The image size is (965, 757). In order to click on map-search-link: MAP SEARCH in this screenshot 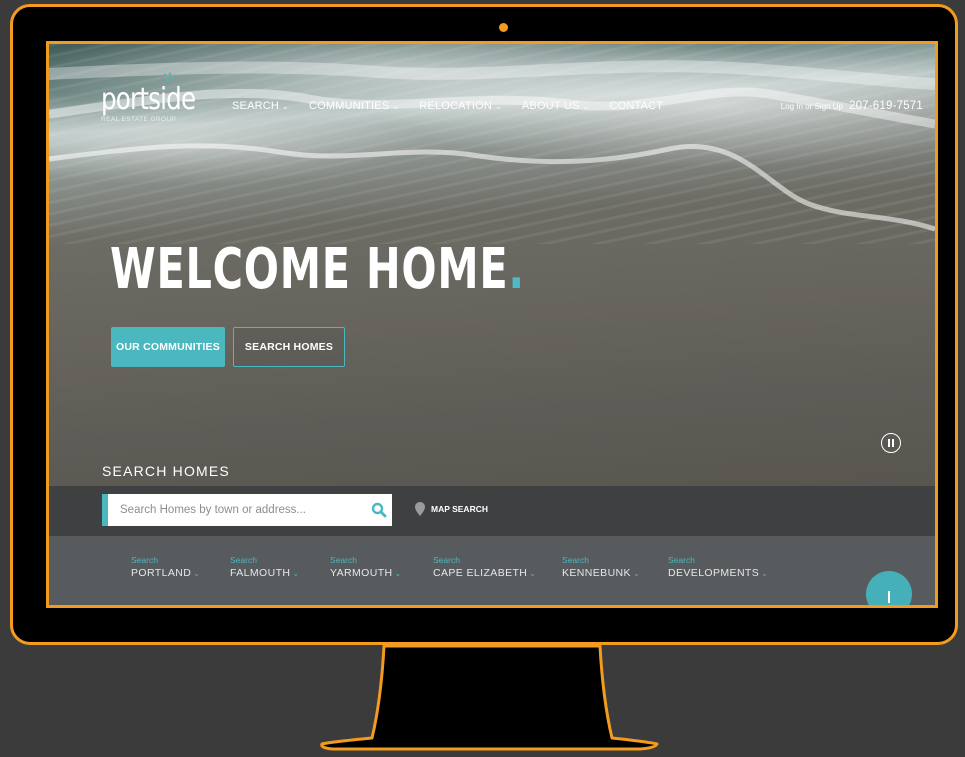, I will do `click(451, 509)`.